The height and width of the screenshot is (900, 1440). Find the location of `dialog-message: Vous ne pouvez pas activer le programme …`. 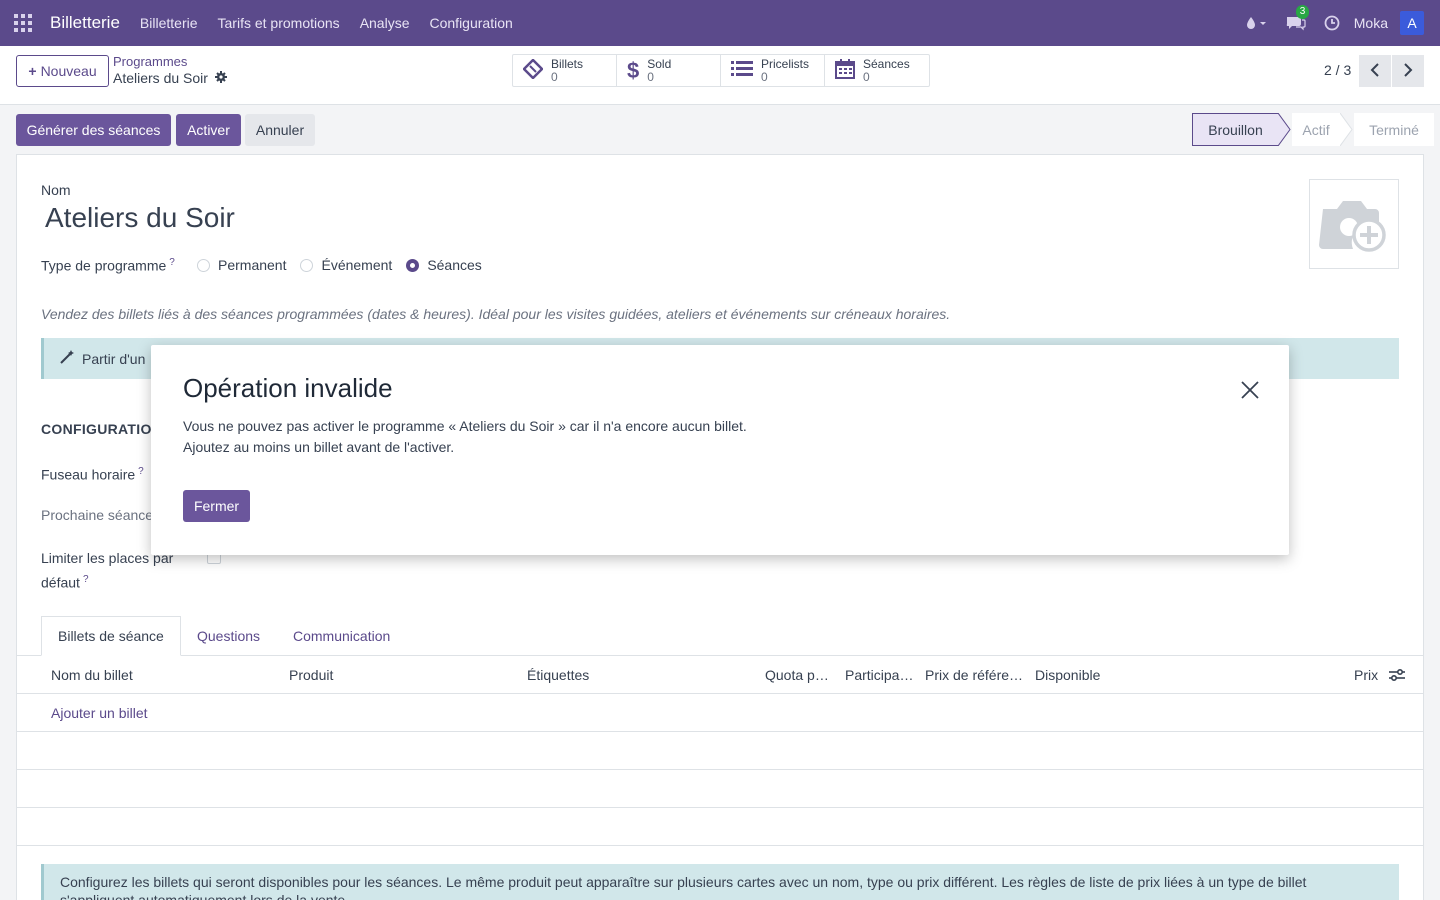

dialog-message: Vous ne pouvez pas activer le programme … is located at coordinates (465, 437).